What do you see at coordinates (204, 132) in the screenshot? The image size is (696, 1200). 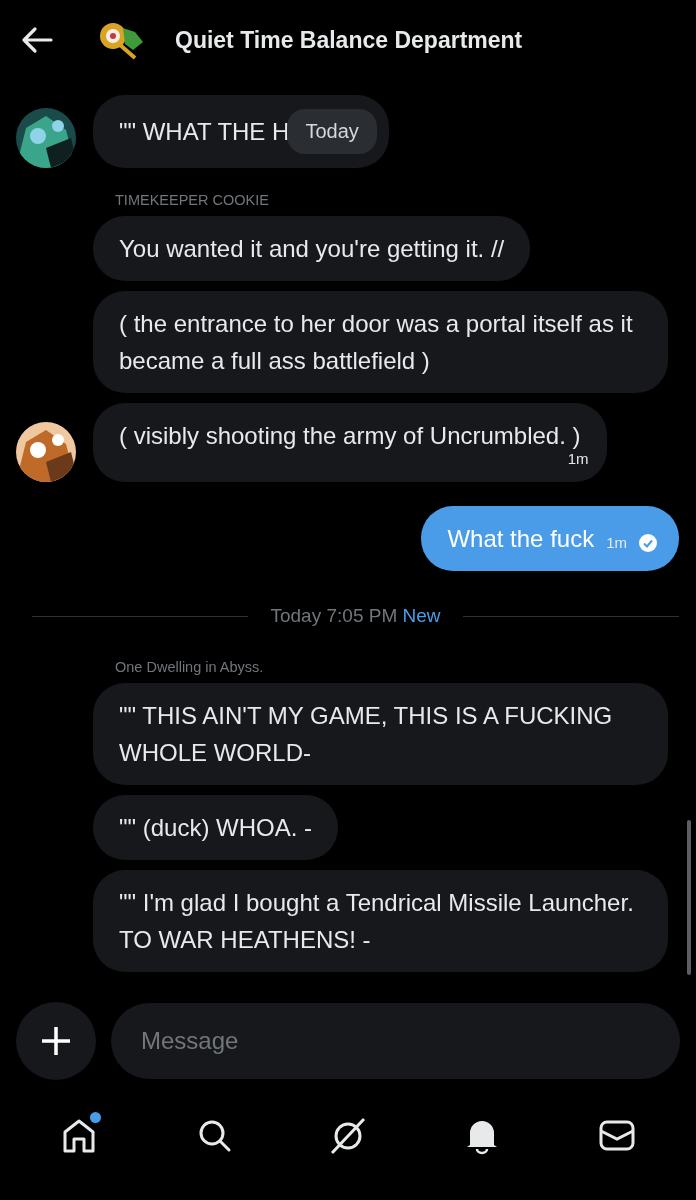 I see `message-text: "" WHAT THE H` at bounding box center [204, 132].